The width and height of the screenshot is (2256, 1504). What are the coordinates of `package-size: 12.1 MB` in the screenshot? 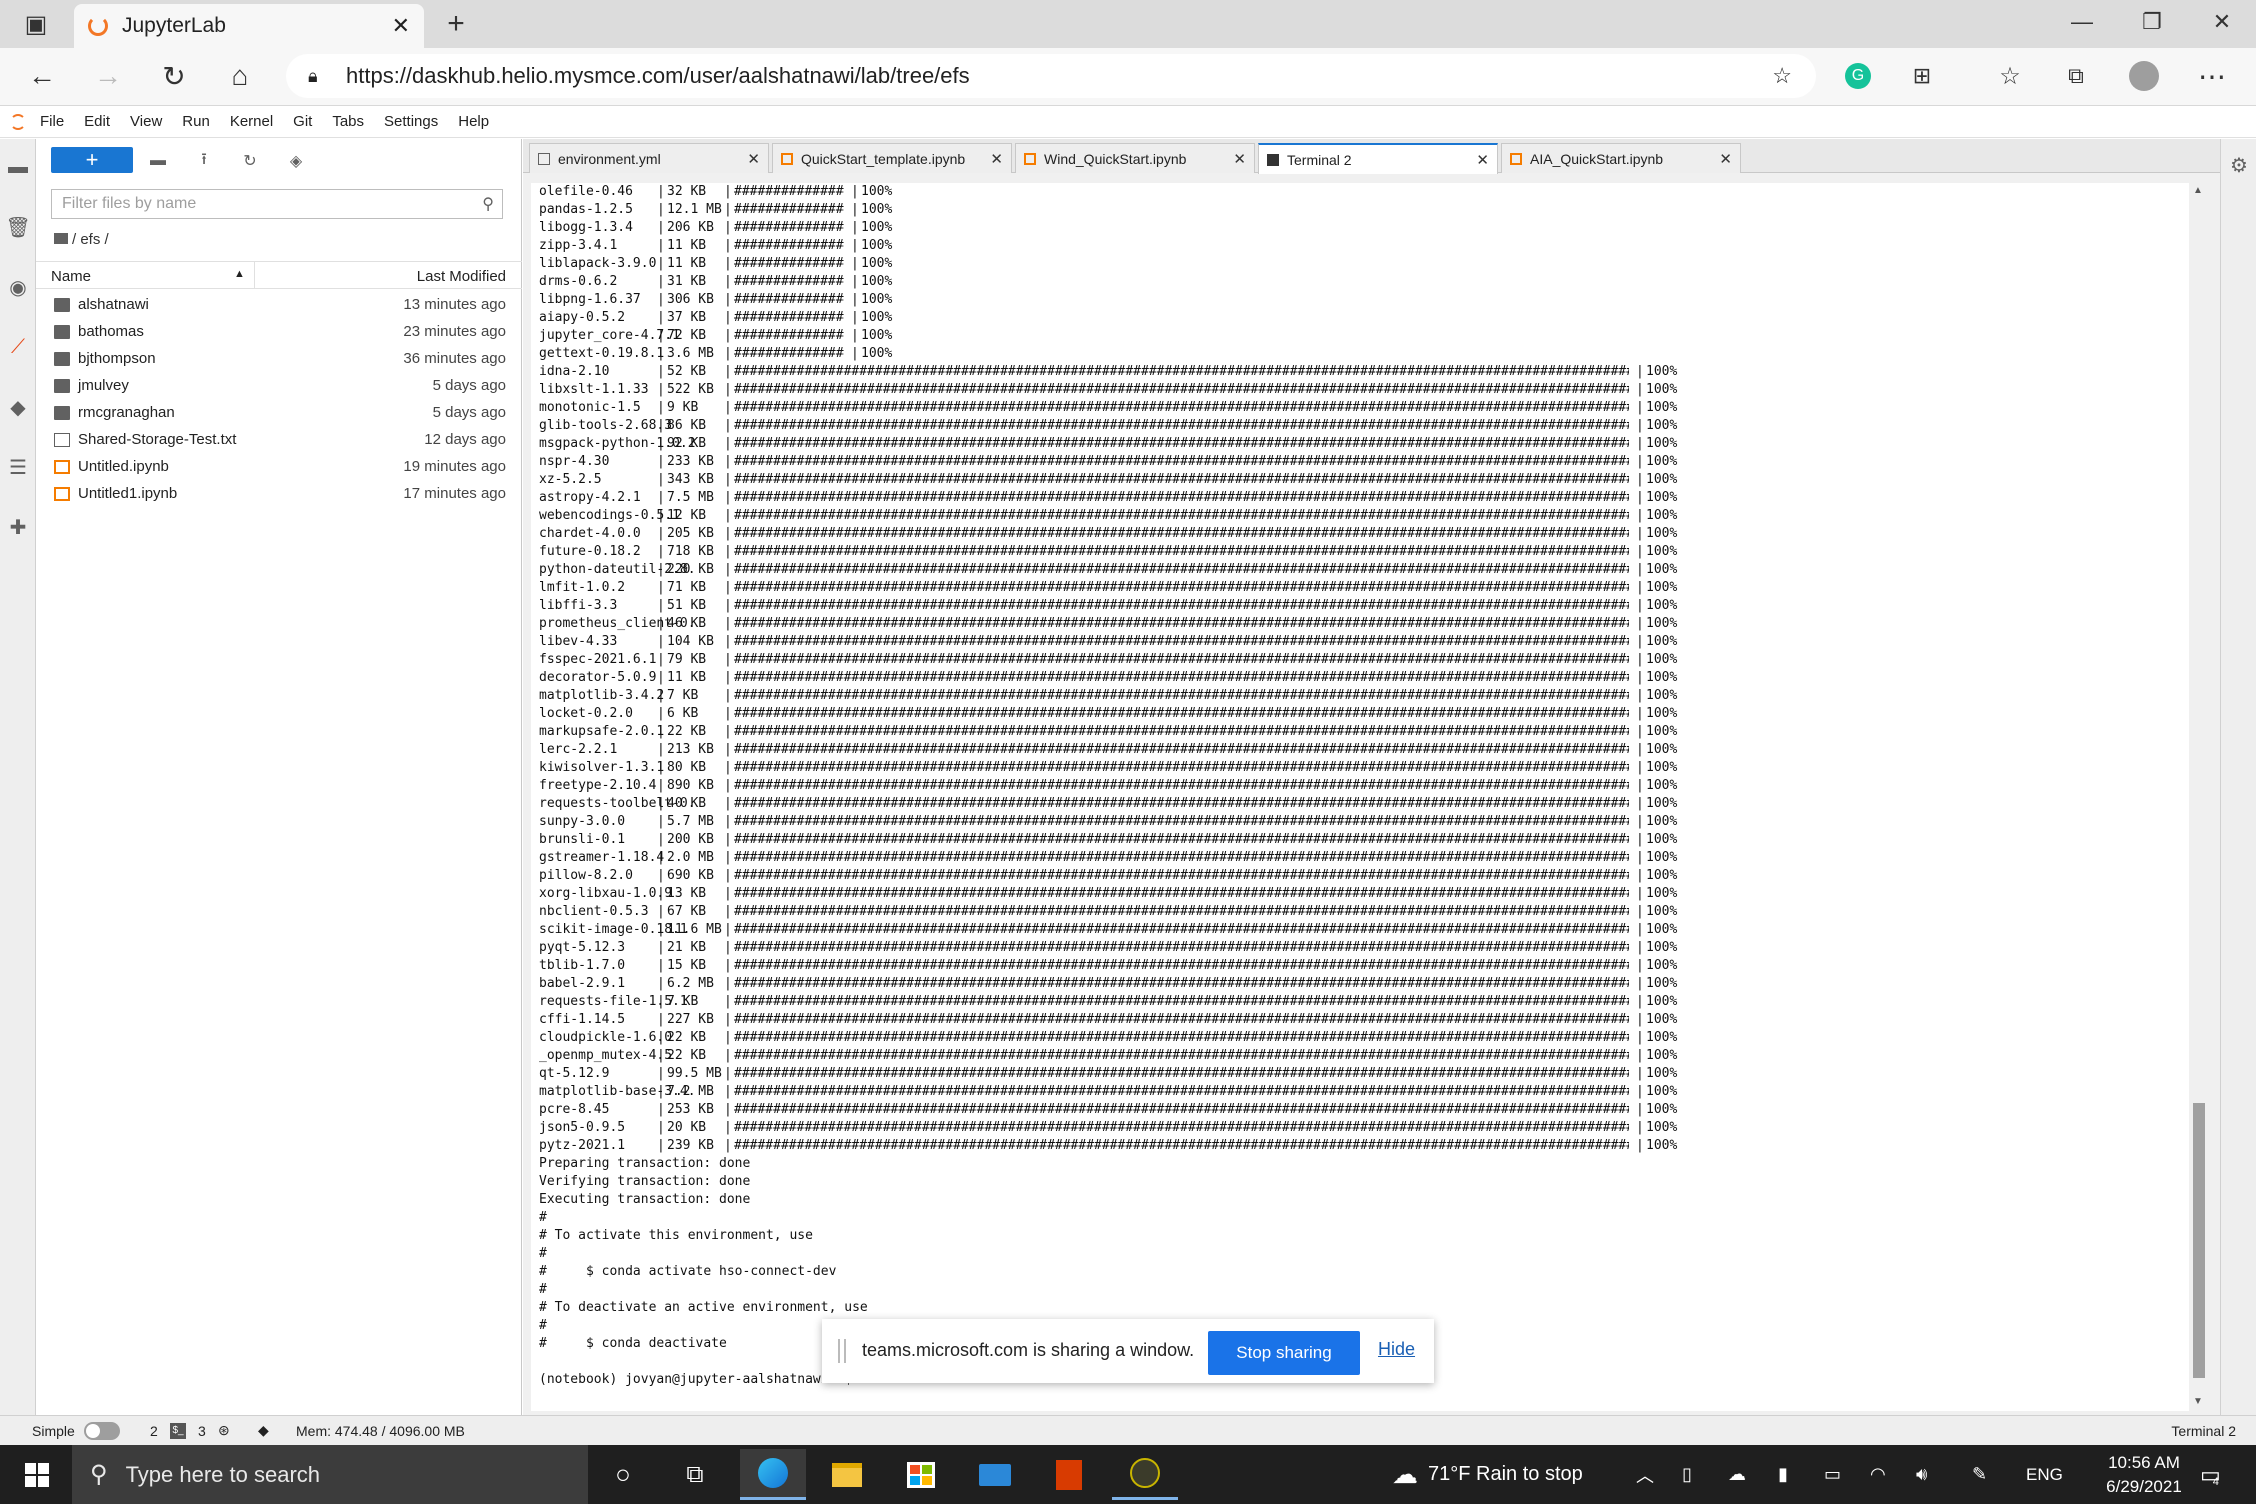 It's located at (694, 209).